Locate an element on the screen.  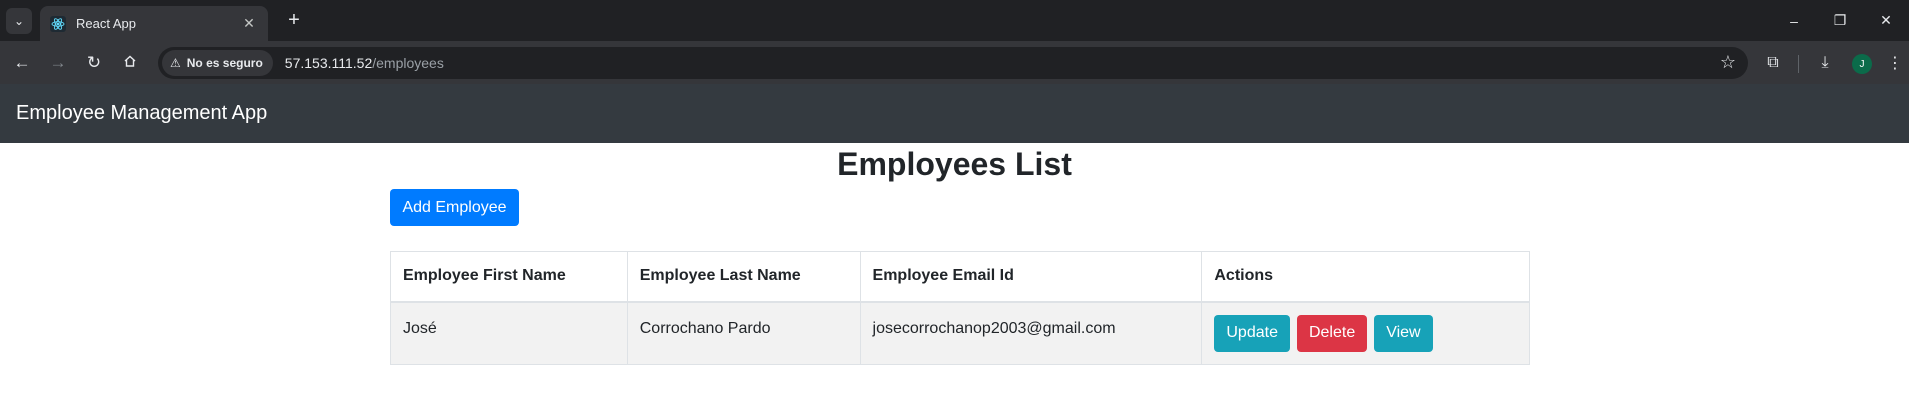
arrow-left-icon: ← is located at coordinates (22, 62).